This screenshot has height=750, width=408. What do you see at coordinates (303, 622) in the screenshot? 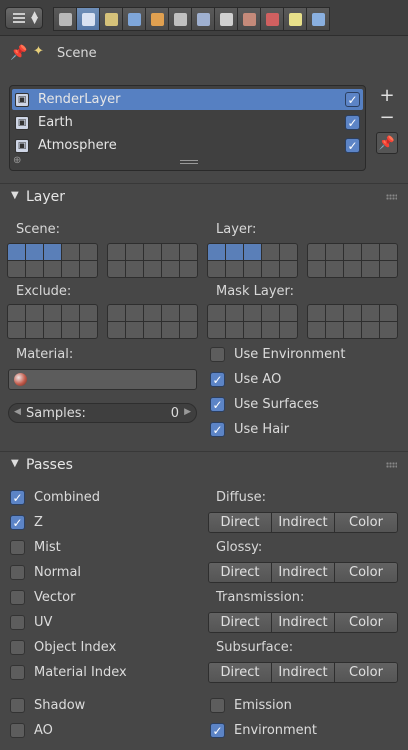
I see `transmission-indirect-button: Indirect` at bounding box center [303, 622].